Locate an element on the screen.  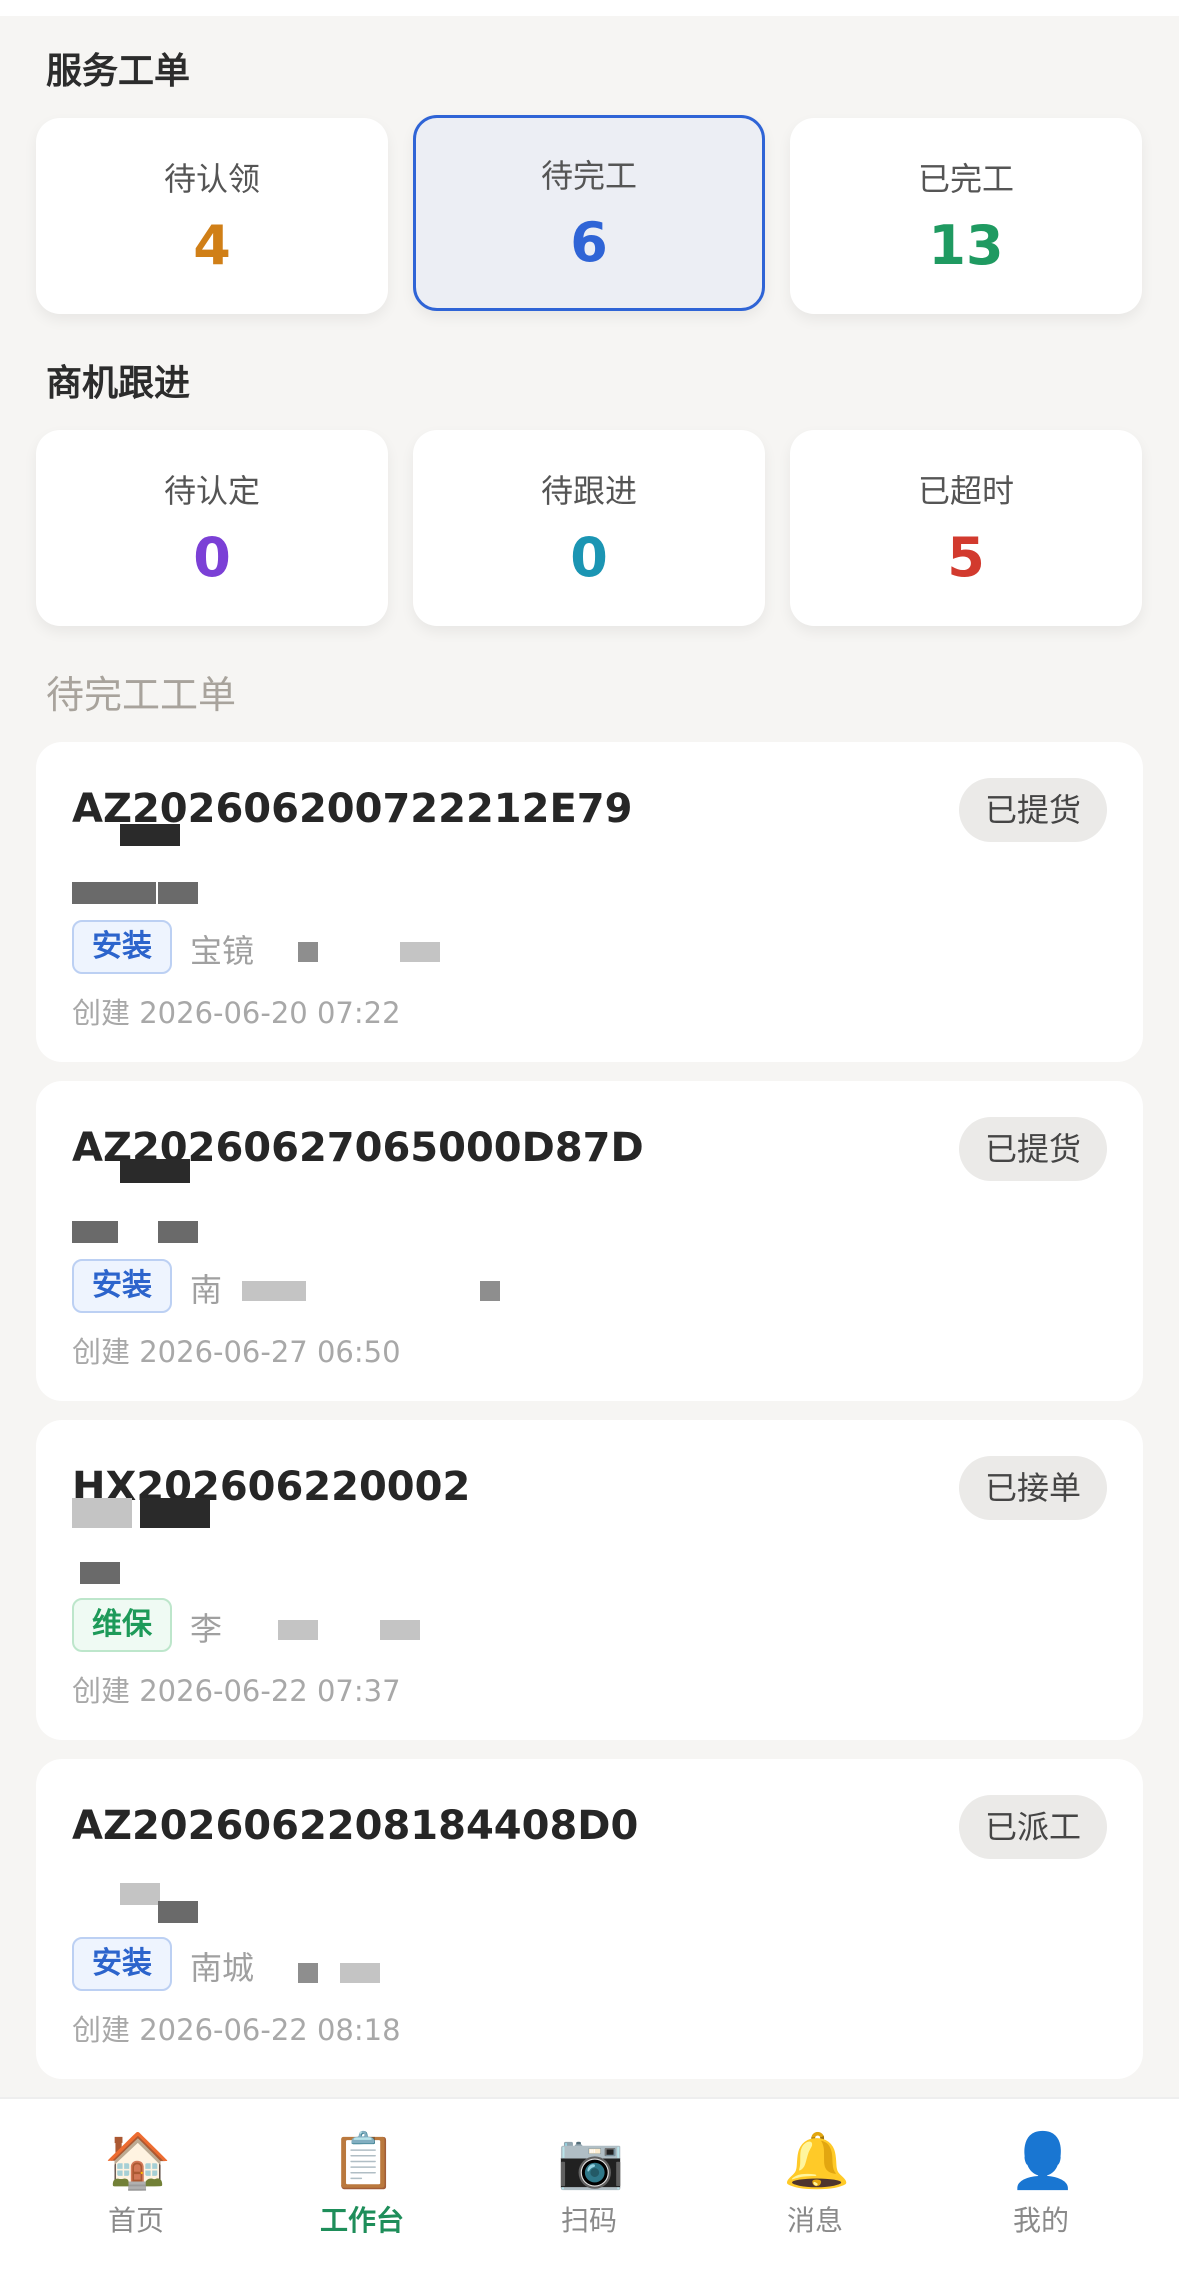
customer-name: 宝镜 is located at coordinates (222, 951).